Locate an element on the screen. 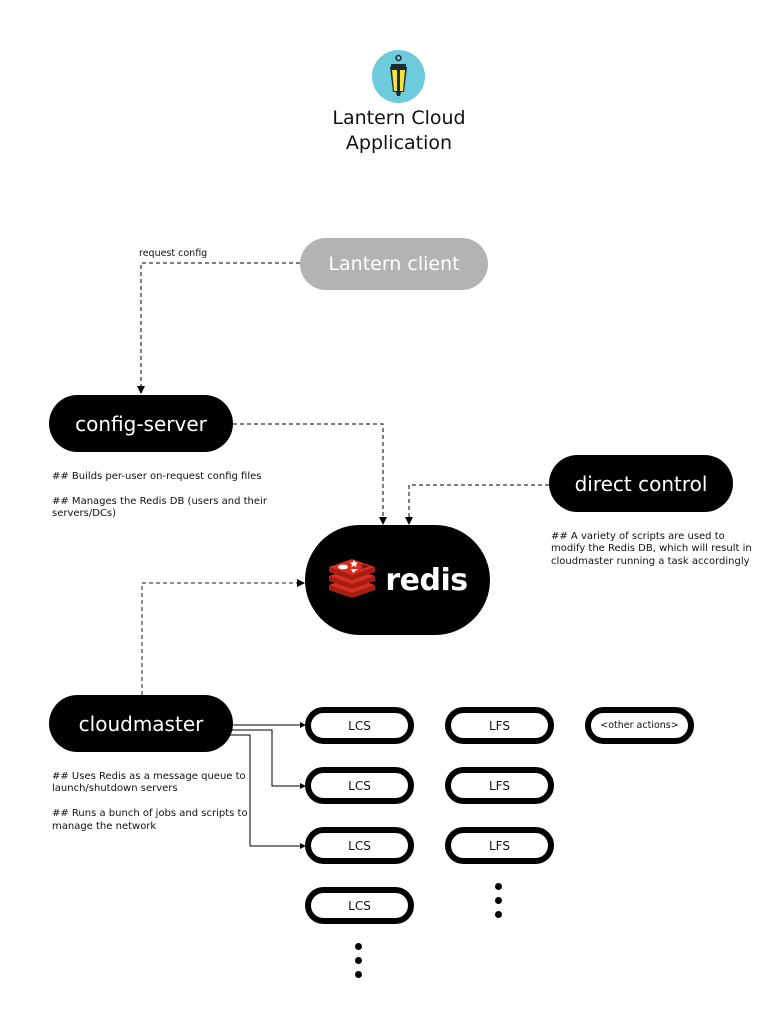 The height and width of the screenshot is (1028, 782). direct-control-label: direct control is located at coordinates (641, 483).